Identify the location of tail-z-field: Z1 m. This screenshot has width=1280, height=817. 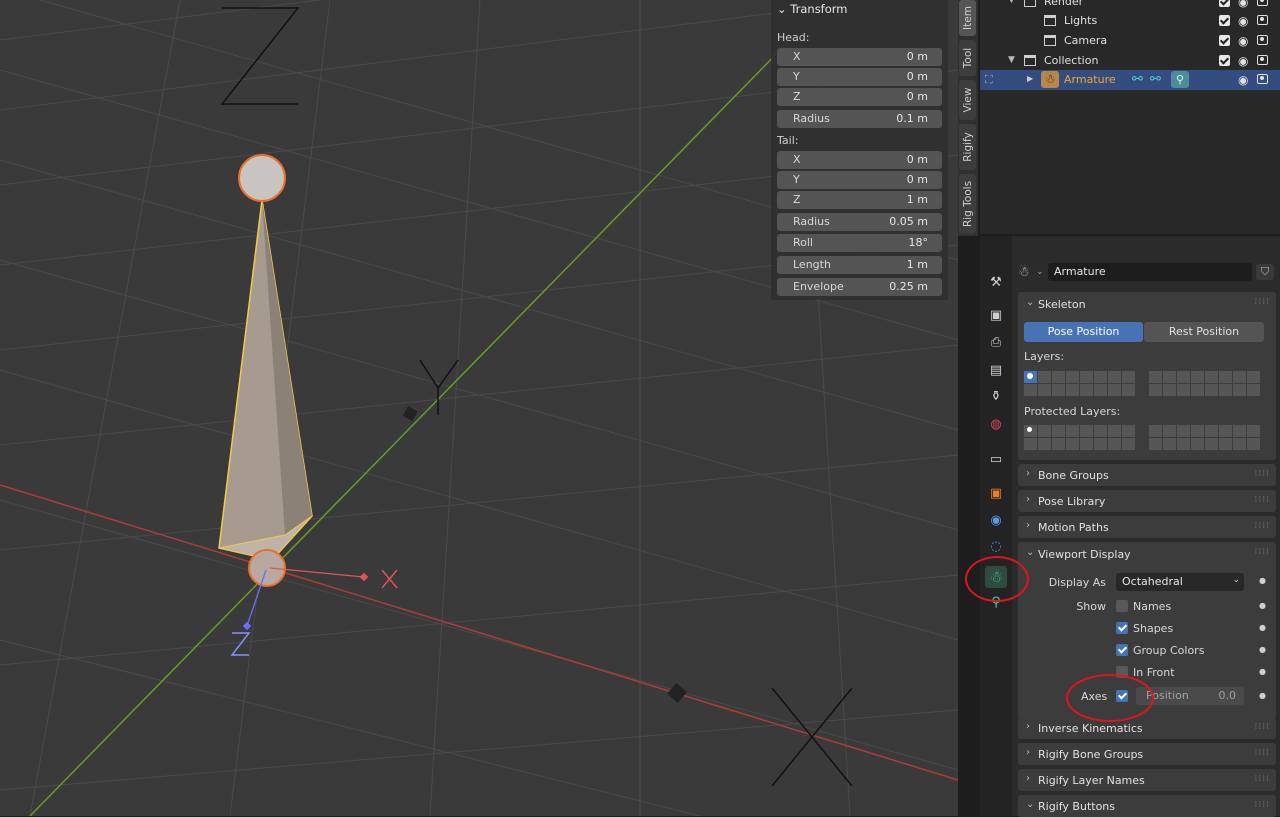
(859, 200).